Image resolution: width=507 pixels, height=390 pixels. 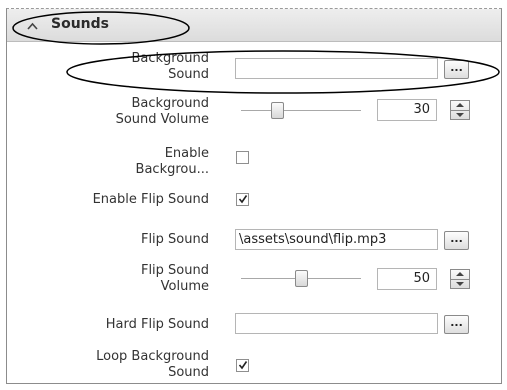 I want to click on enable-background-checkbox, so click(x=242, y=157).